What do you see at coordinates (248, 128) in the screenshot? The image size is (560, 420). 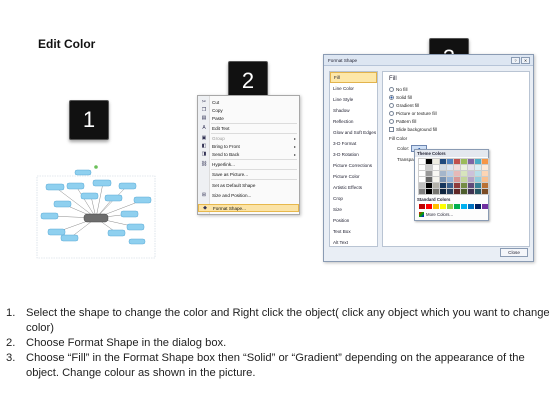 I see `menu-item-edit-text: A Edit Text` at bounding box center [248, 128].